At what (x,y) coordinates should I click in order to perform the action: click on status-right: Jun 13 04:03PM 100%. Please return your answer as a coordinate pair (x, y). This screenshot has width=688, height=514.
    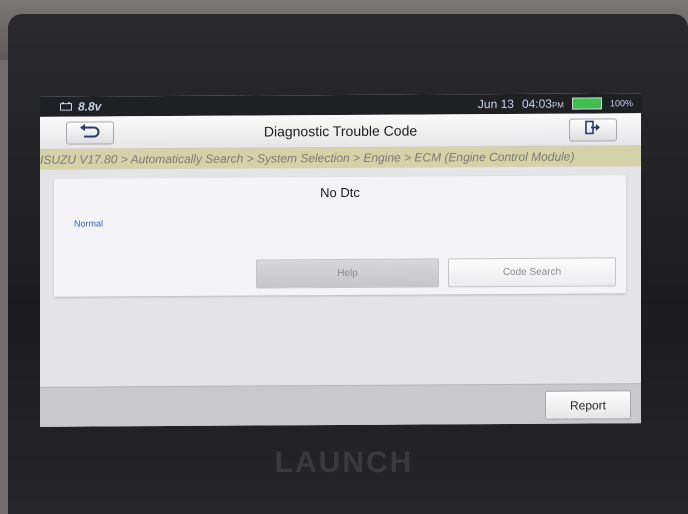
    Looking at the image, I should click on (555, 103).